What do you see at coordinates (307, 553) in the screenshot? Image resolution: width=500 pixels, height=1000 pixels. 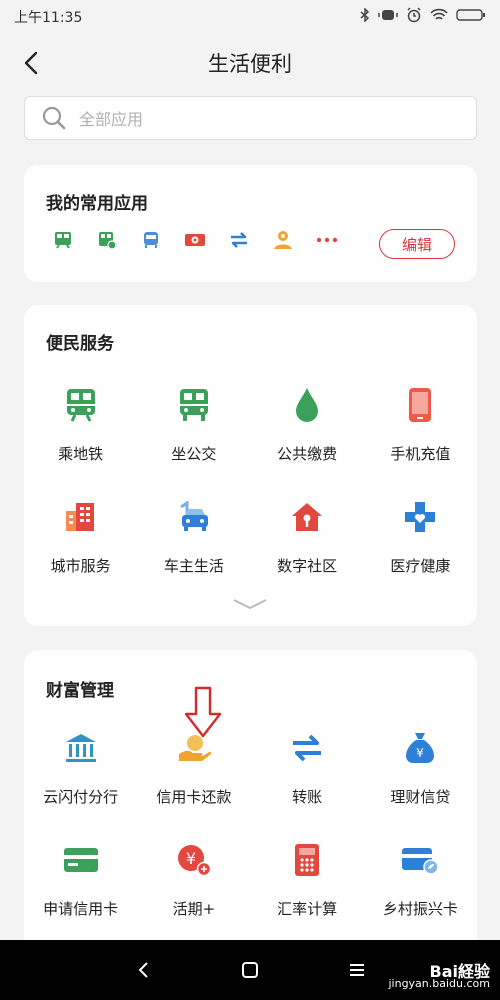 I see `service-item-community: 数字社区` at bounding box center [307, 553].